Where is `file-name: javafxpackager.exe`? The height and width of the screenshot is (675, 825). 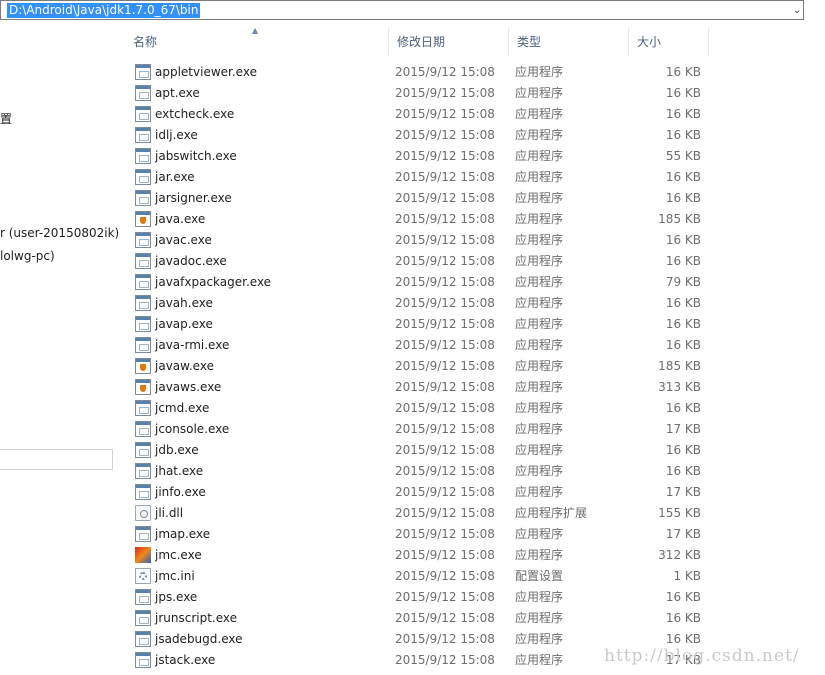 file-name: javafxpackager.exe is located at coordinates (213, 282).